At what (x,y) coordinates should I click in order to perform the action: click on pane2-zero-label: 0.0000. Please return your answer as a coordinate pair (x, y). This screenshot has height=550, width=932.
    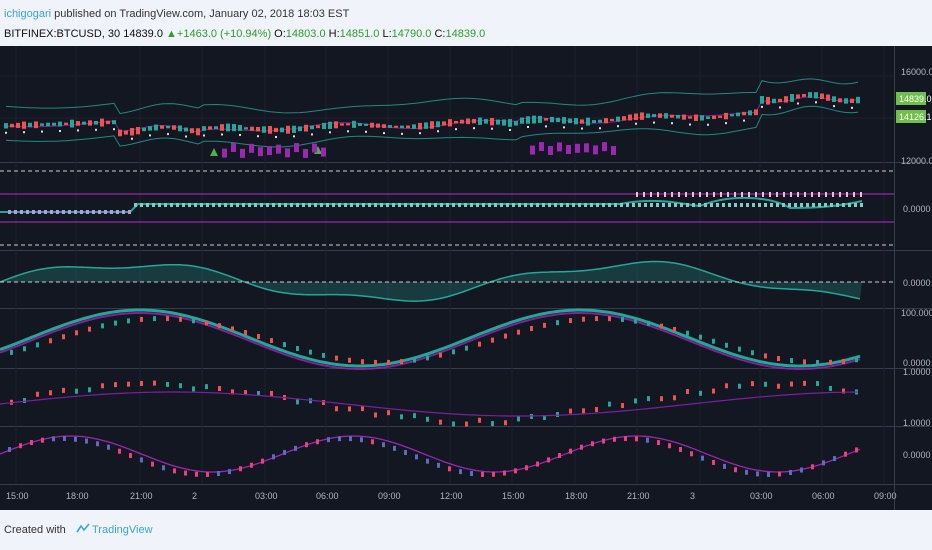
    Looking at the image, I should click on (917, 209).